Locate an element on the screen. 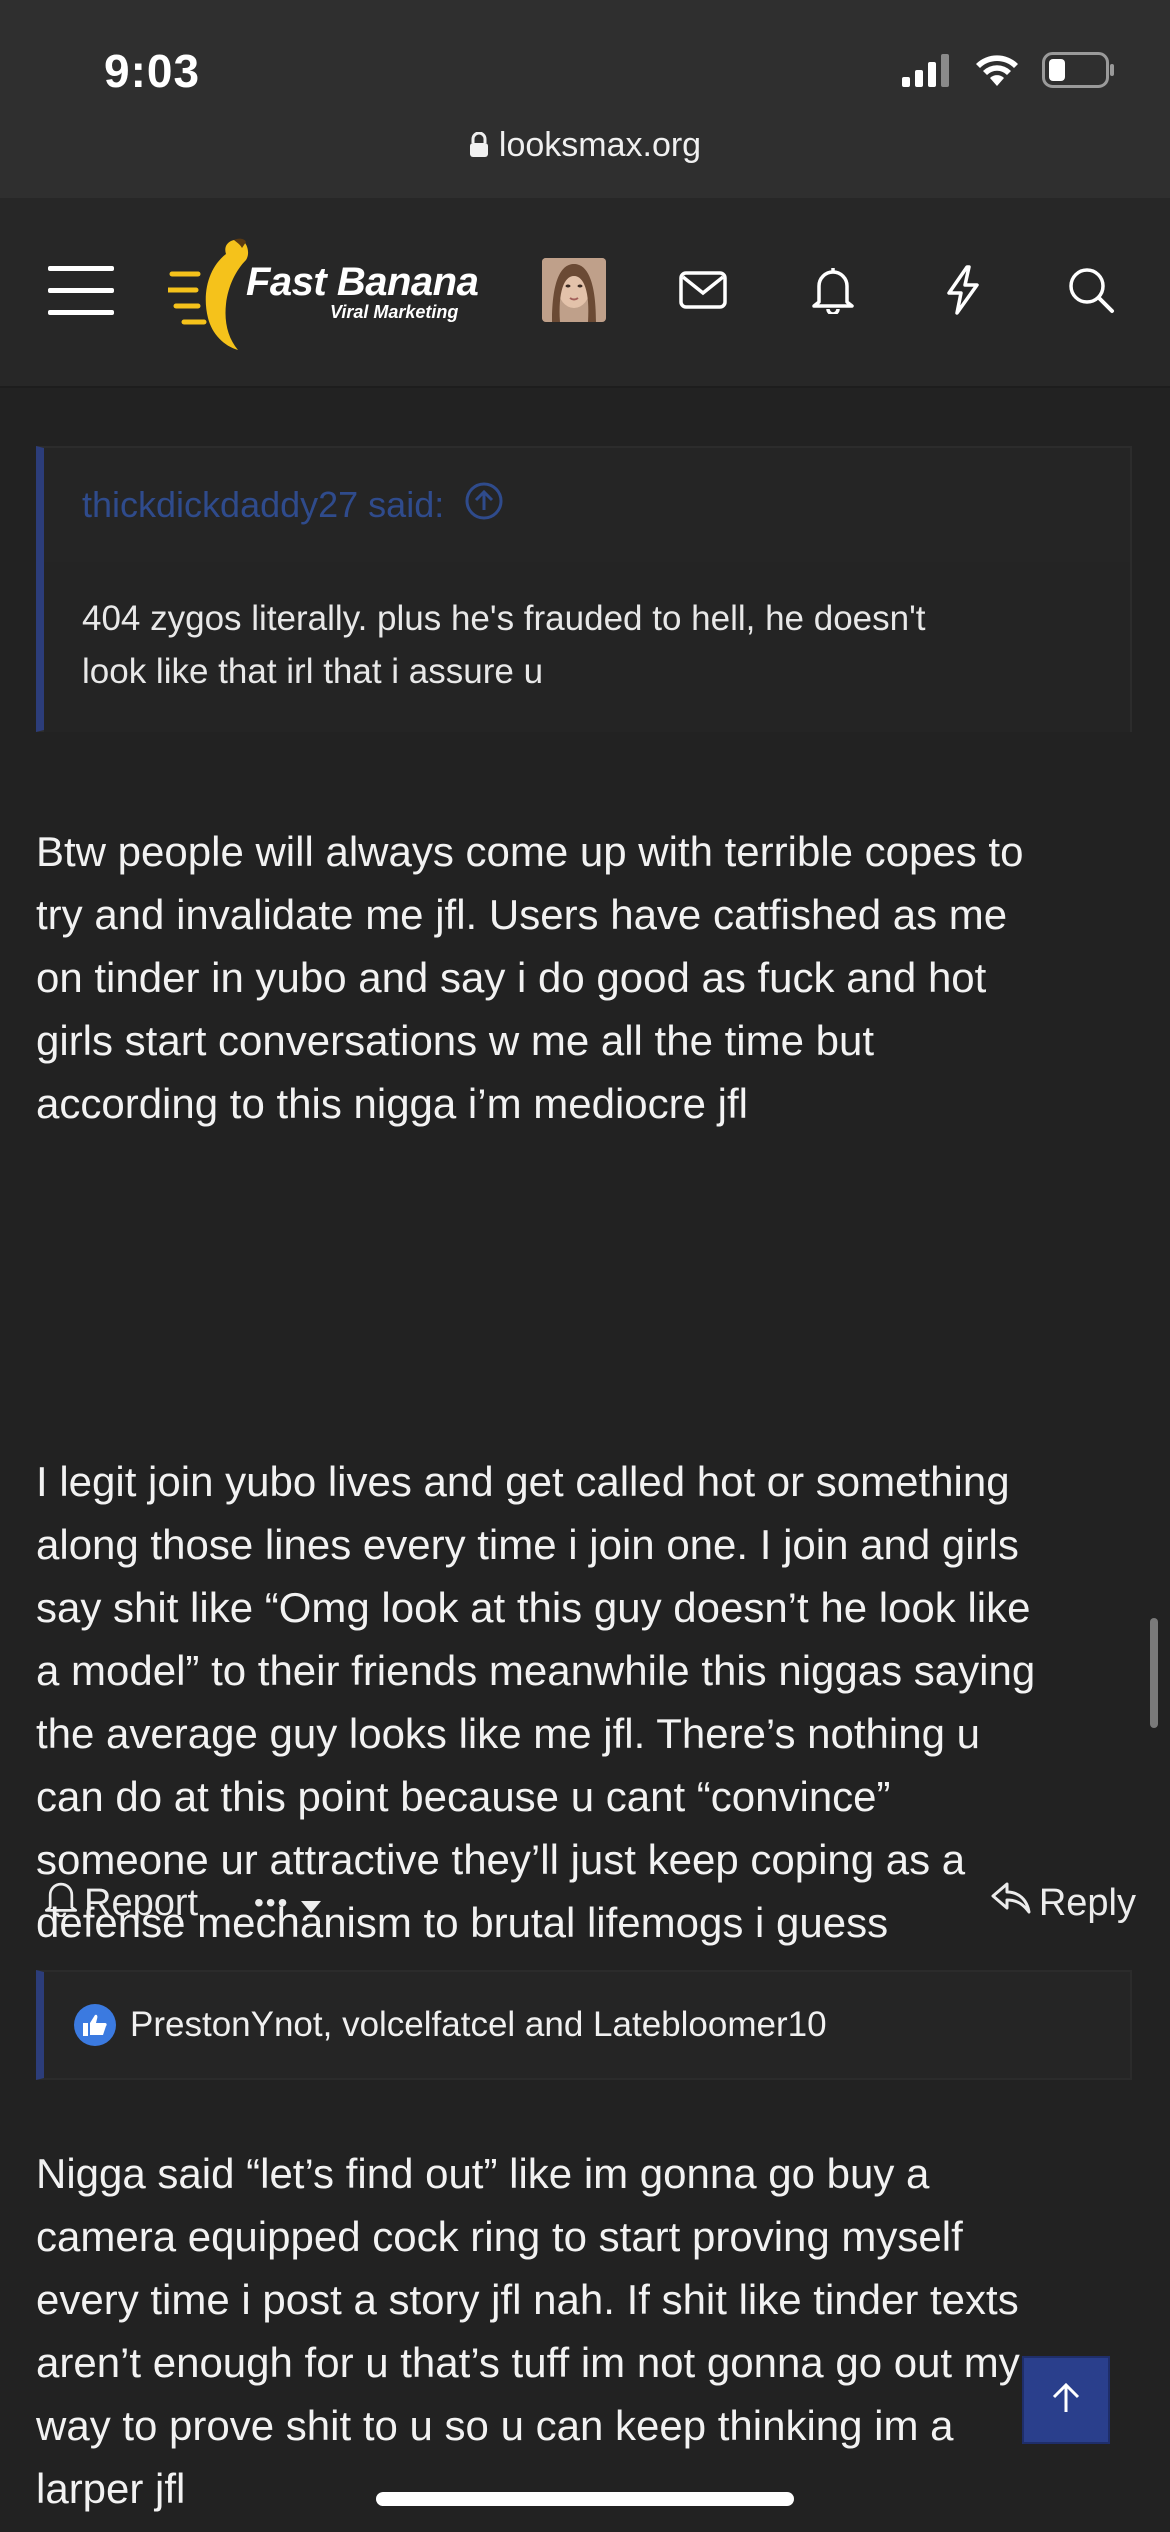 This screenshot has height=2532, width=1170. search-button is located at coordinates (1091, 292).